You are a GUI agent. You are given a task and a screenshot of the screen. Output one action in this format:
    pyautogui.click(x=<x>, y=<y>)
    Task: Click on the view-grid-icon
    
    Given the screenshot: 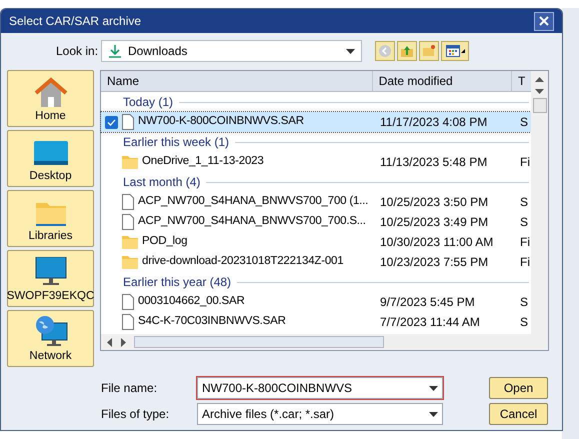 What is the action you would take?
    pyautogui.click(x=453, y=51)
    